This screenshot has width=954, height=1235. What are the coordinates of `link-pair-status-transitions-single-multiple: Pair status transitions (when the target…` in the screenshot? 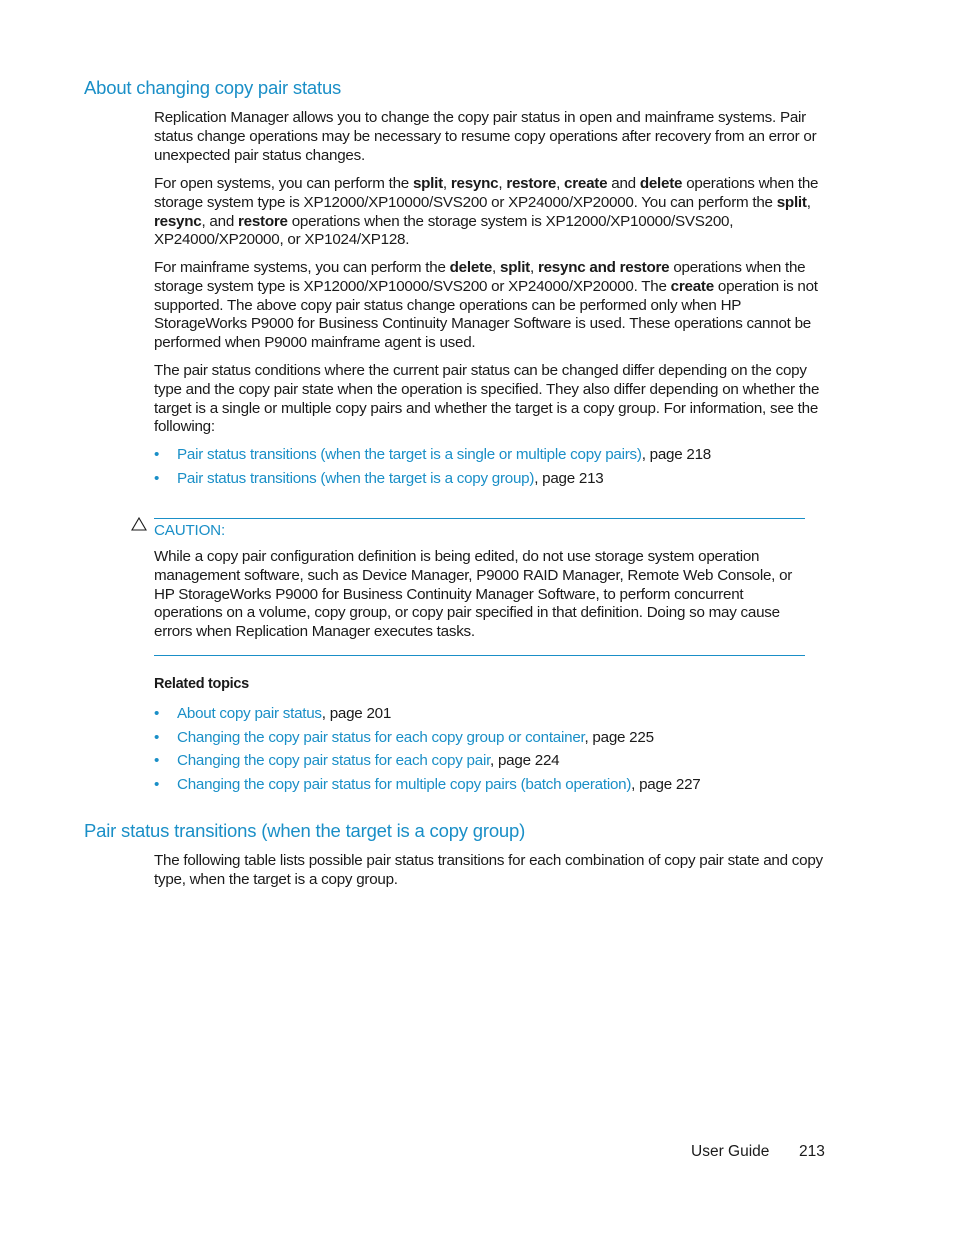 It's located at (409, 454).